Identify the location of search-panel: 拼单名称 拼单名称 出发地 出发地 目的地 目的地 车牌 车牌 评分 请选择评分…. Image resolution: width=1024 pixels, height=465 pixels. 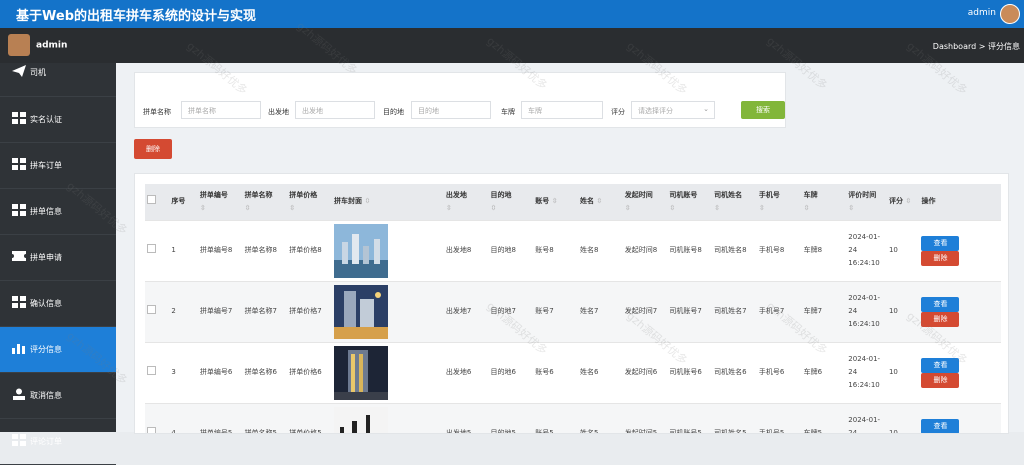
(460, 100).